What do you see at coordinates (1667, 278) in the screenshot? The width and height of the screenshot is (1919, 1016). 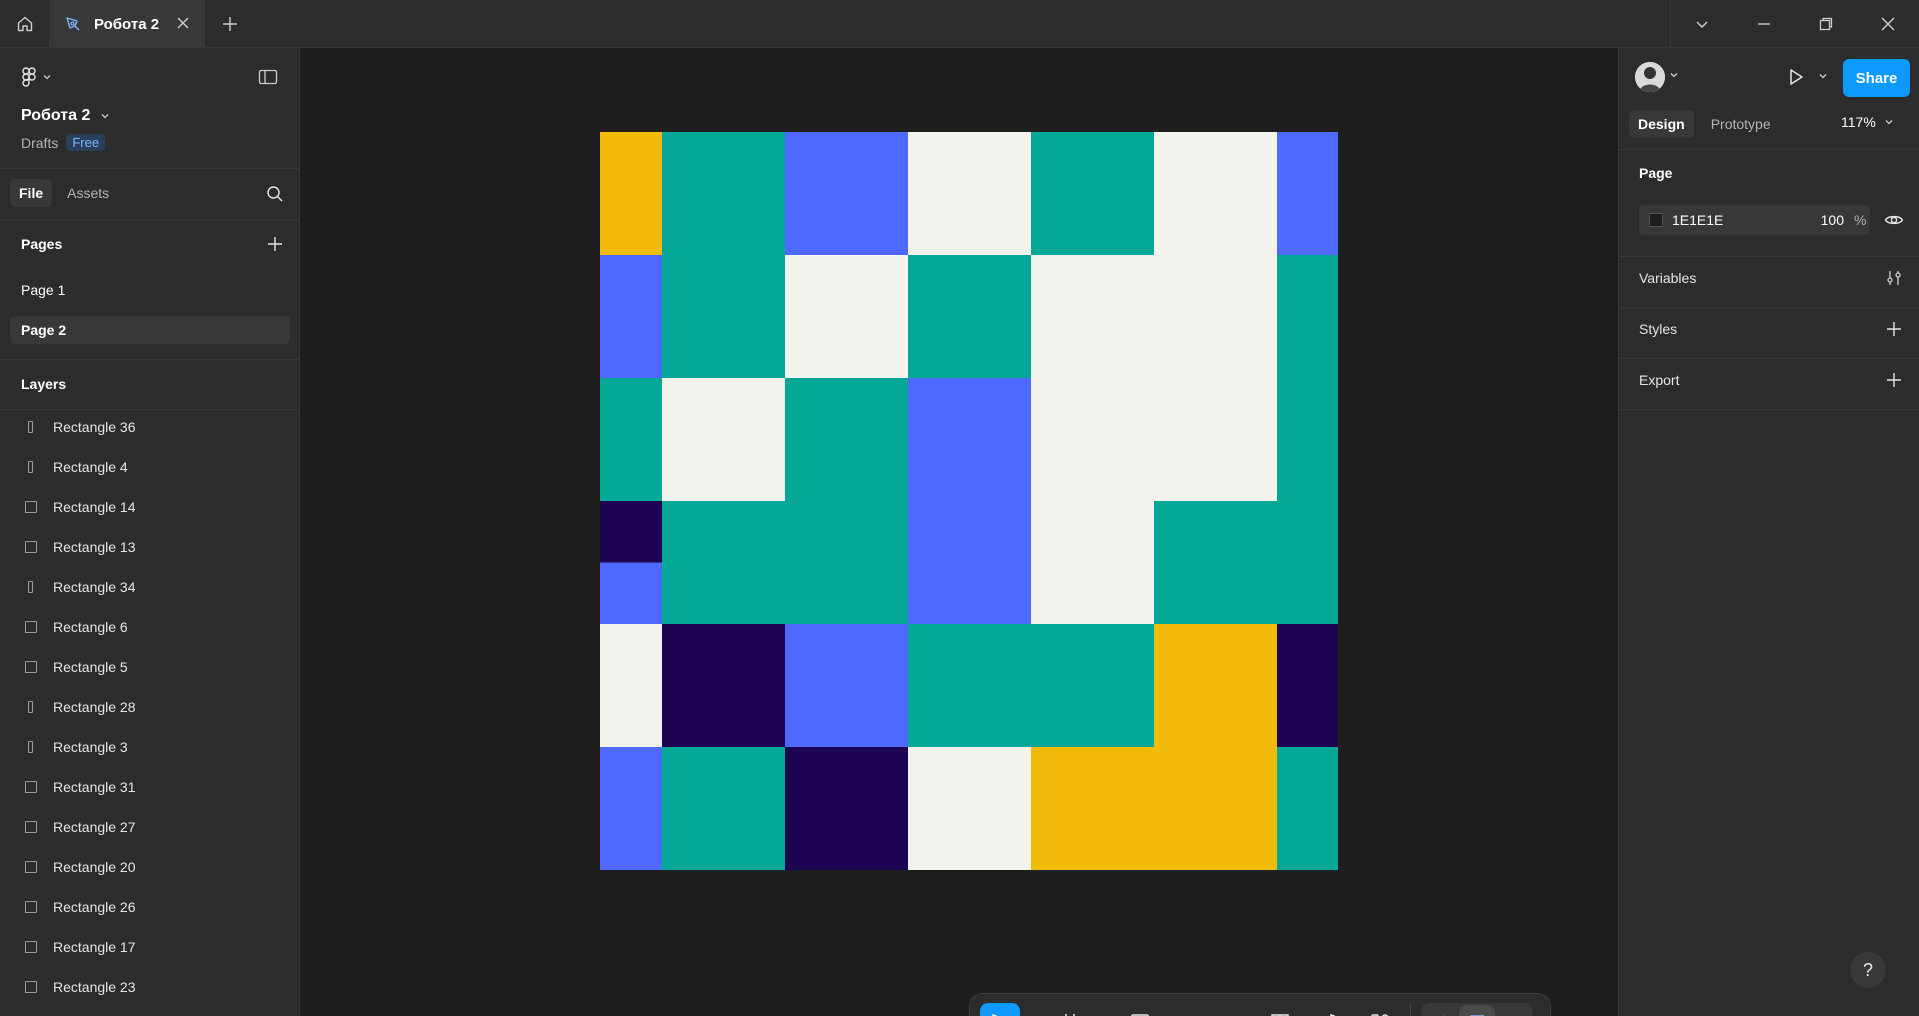 I see `variables-label: Variables` at bounding box center [1667, 278].